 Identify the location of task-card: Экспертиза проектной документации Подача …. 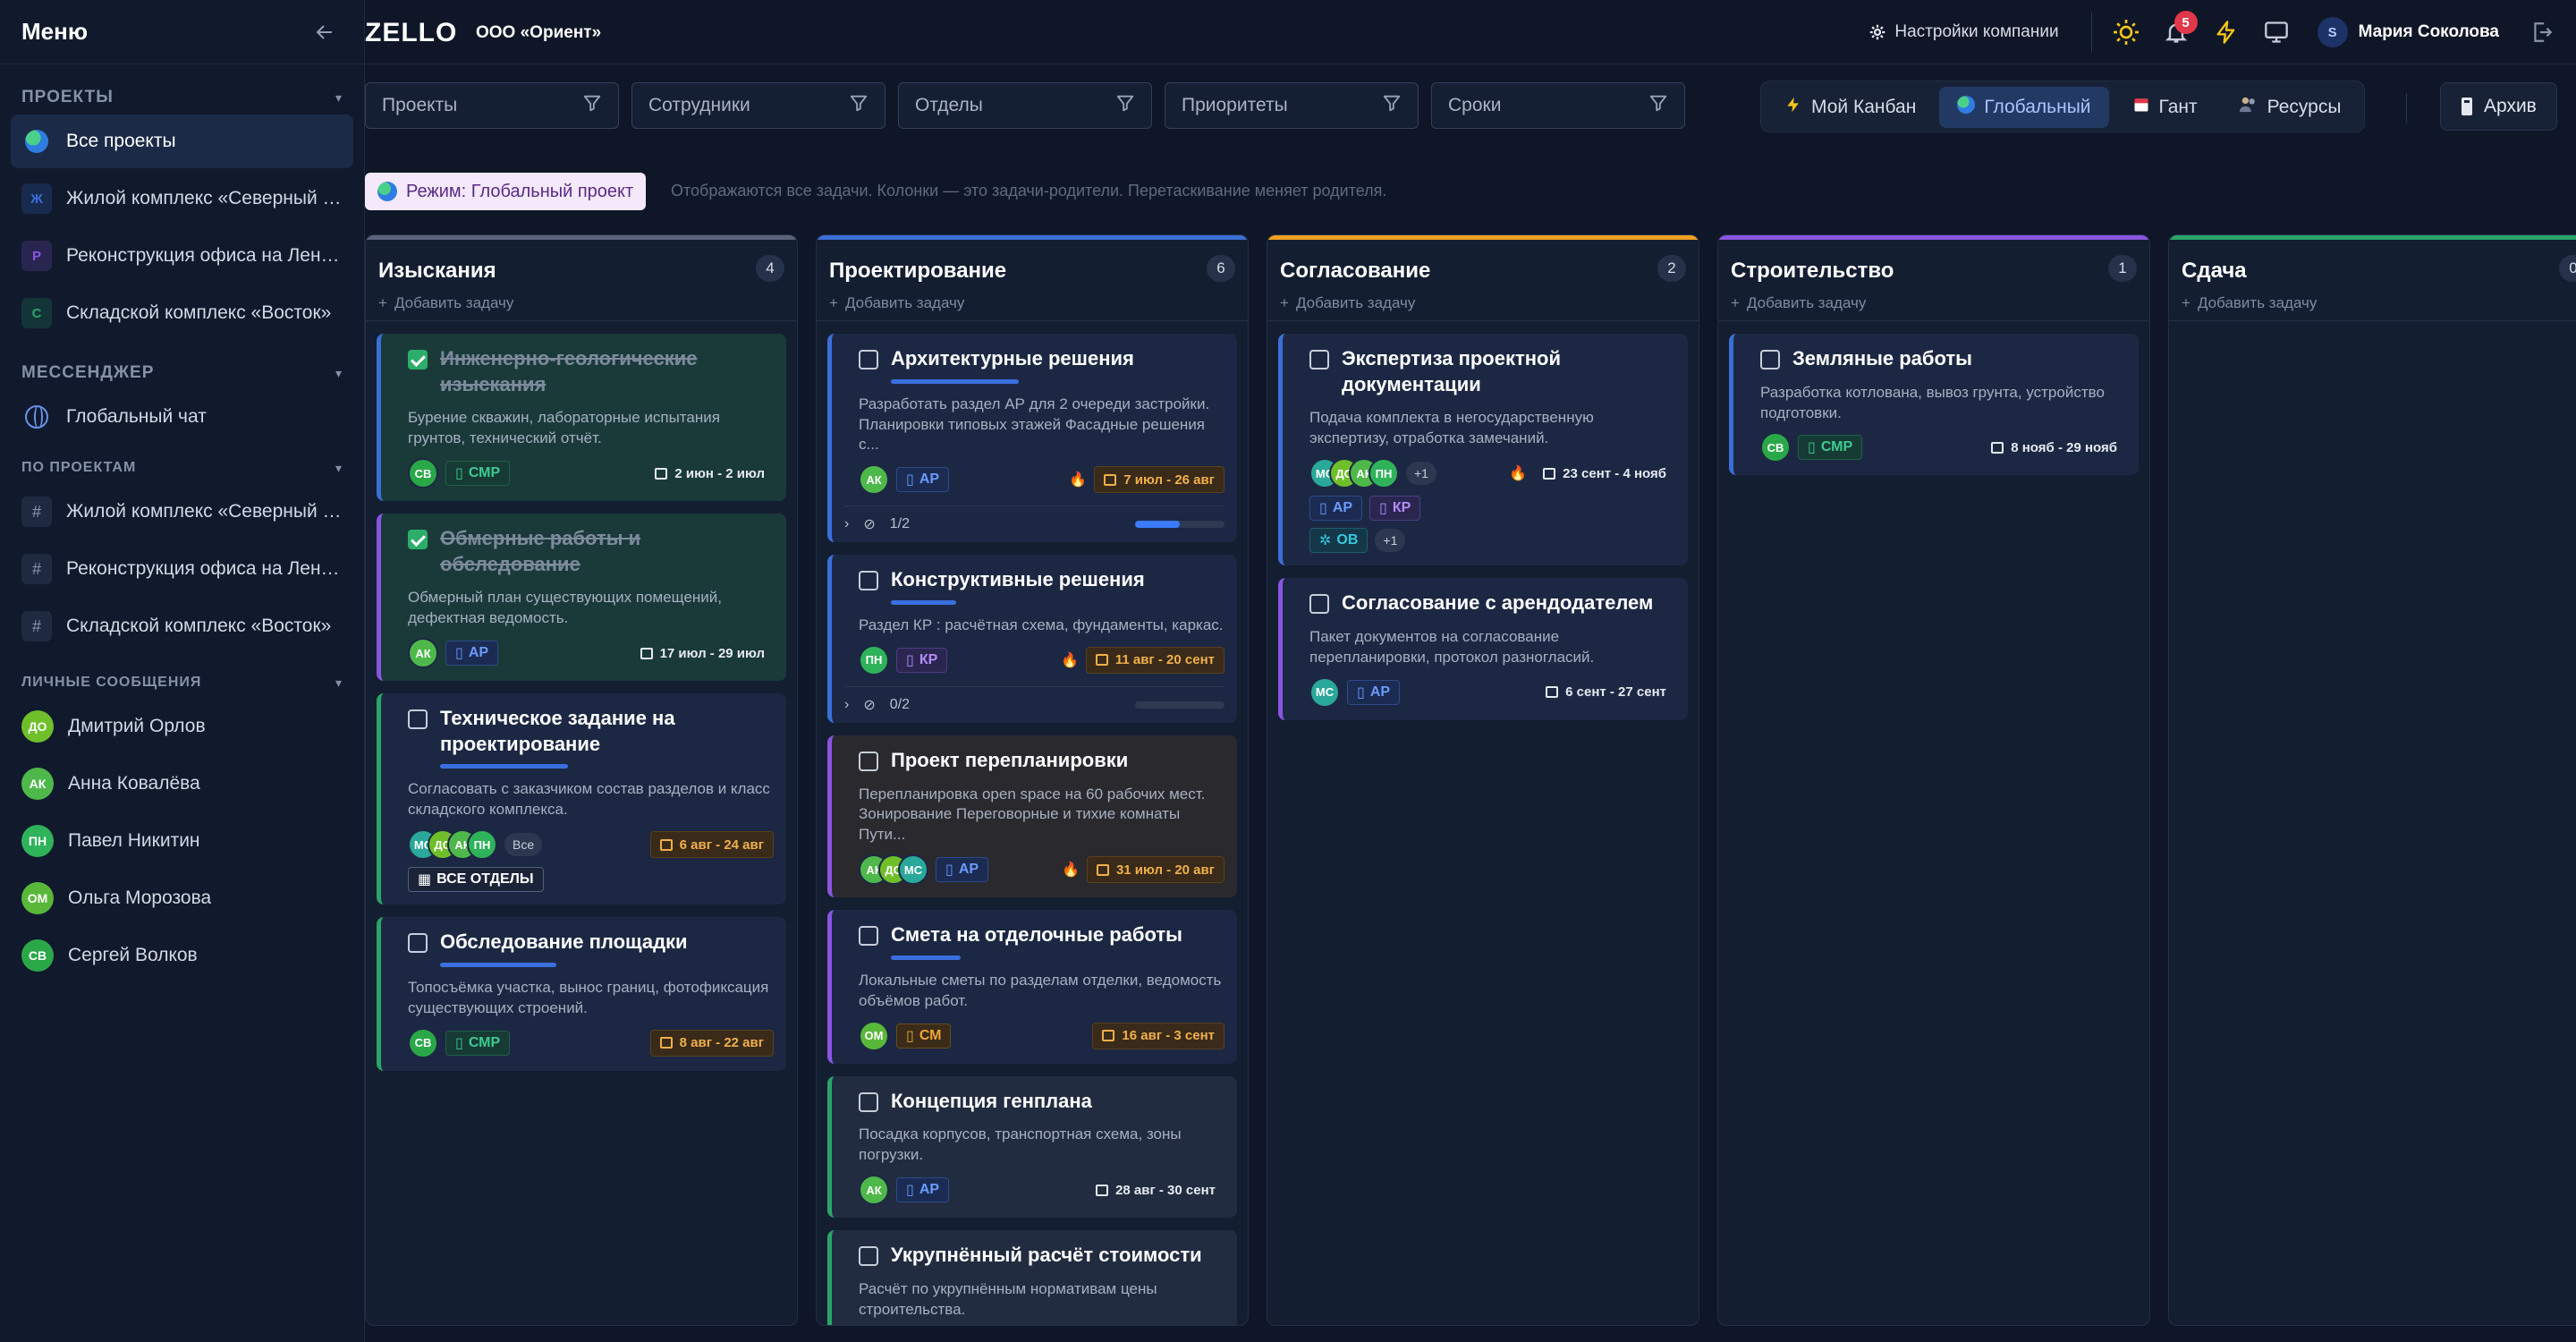
(1483, 450).